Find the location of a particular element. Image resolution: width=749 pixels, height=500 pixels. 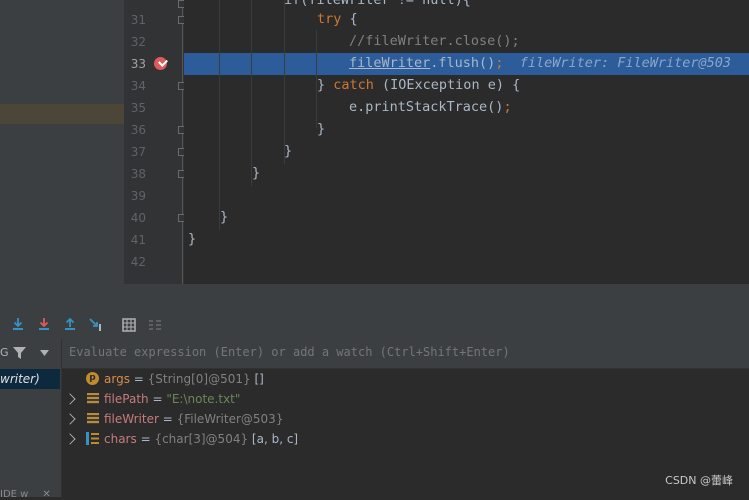

code-line-35: e.printStackTrace(); is located at coordinates (430, 107).